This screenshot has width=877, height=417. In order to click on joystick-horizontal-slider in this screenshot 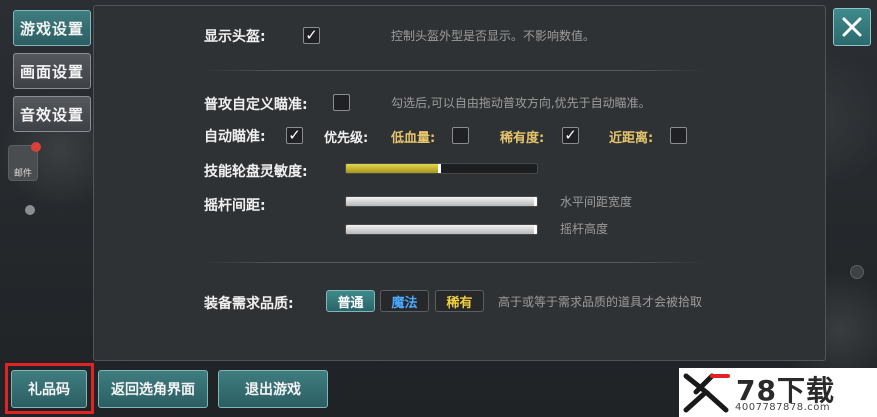, I will do `click(441, 201)`.